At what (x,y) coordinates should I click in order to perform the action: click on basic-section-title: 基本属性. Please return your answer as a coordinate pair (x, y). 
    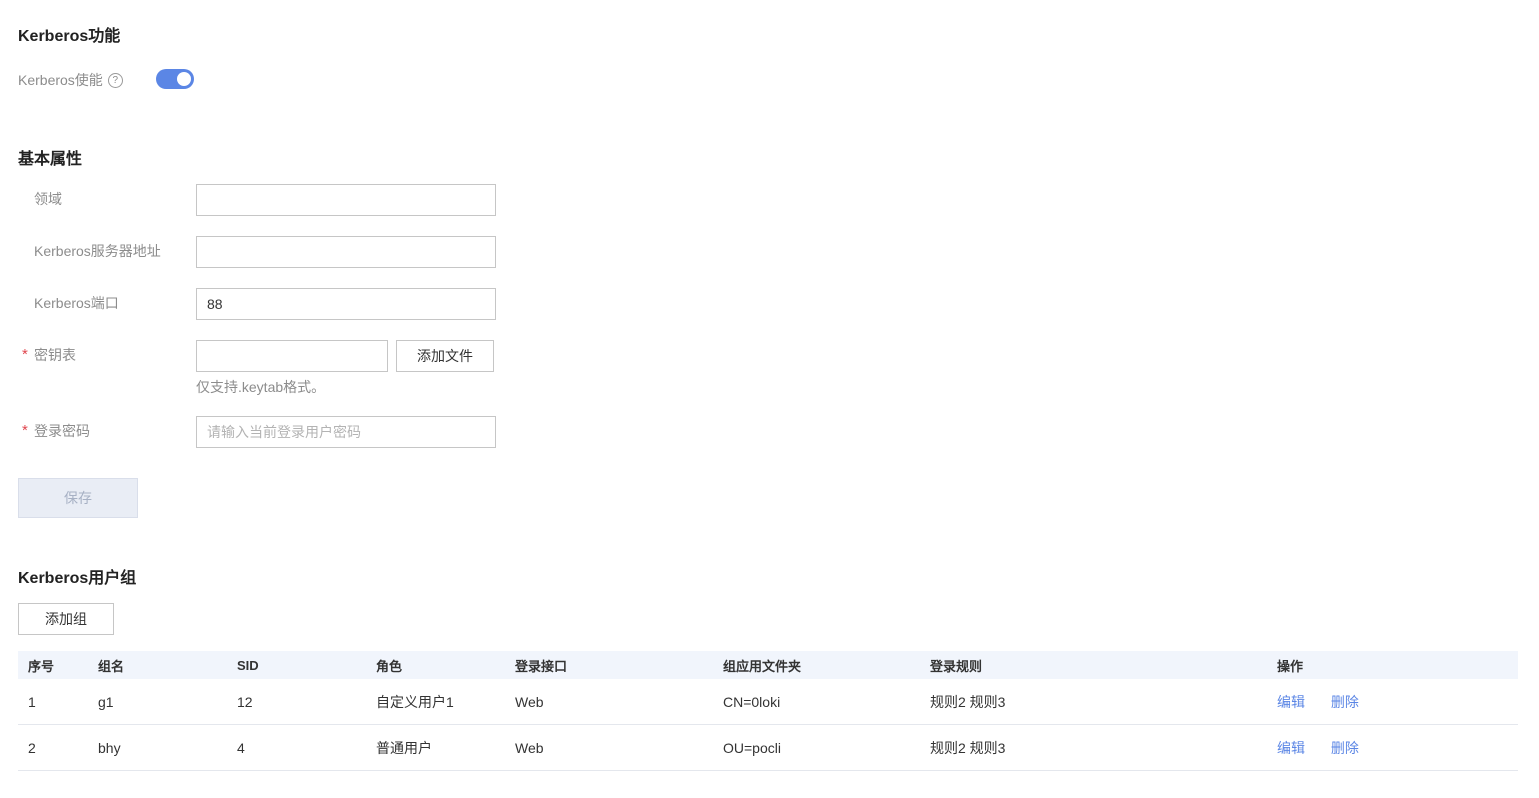
    Looking at the image, I should click on (50, 159).